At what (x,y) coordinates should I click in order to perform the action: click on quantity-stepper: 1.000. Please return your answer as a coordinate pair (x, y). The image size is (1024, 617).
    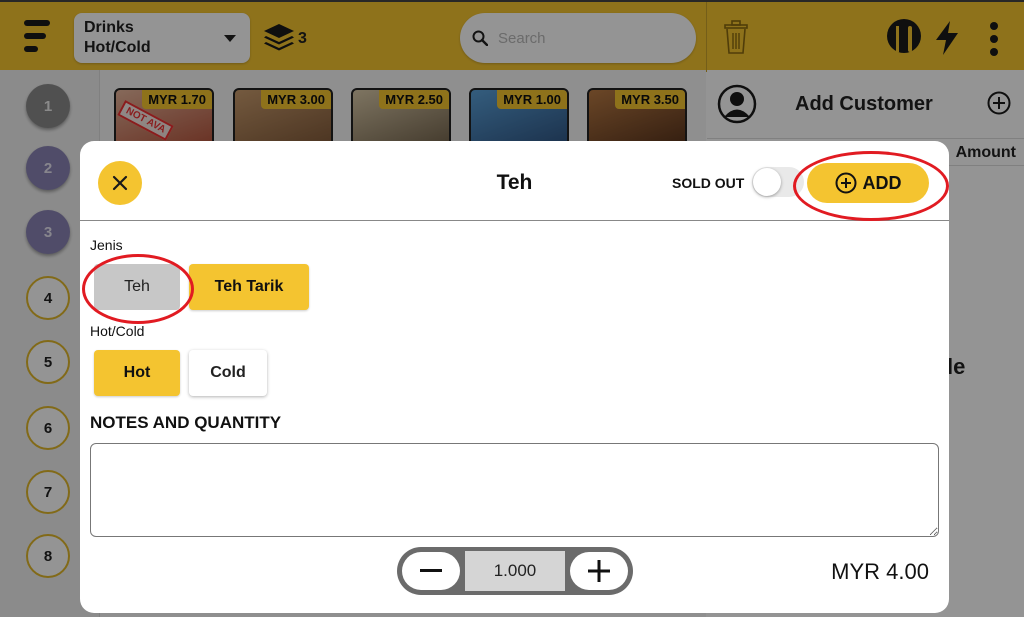
    Looking at the image, I should click on (515, 571).